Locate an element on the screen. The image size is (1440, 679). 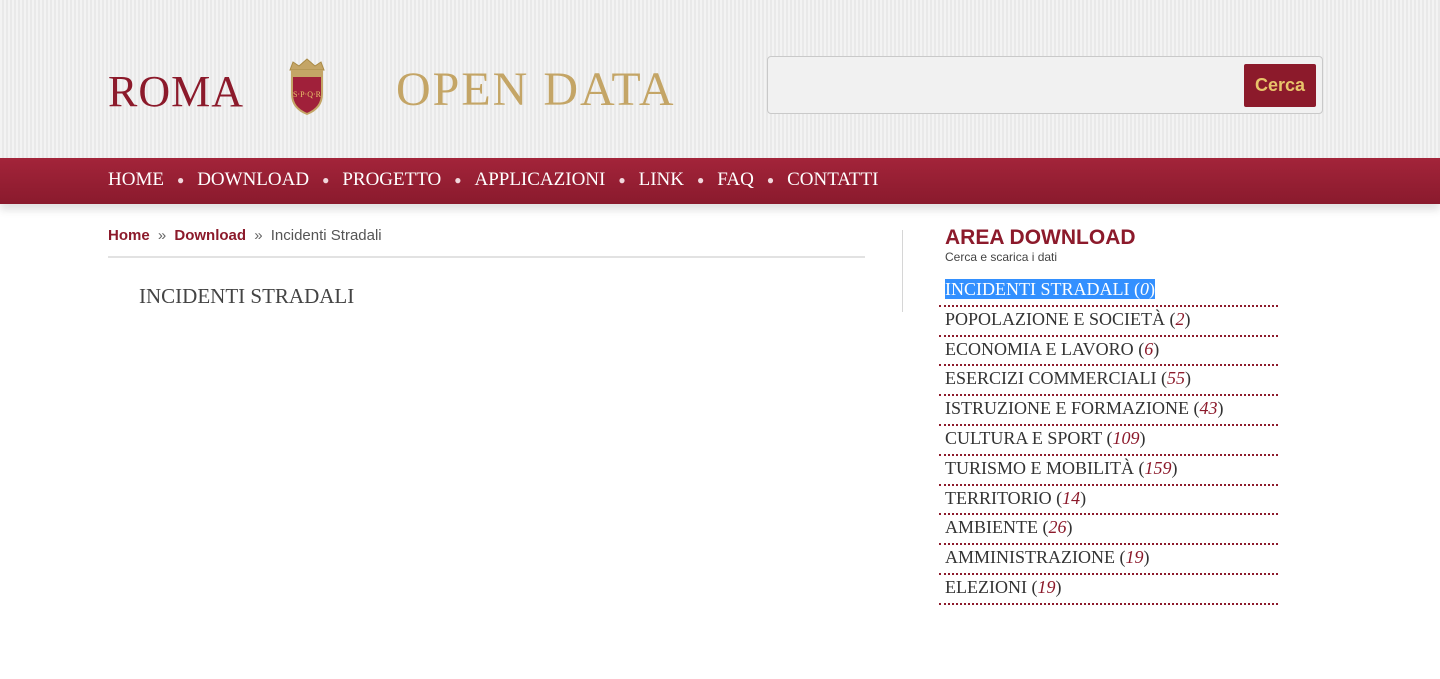
column-divider is located at coordinates (902, 271).